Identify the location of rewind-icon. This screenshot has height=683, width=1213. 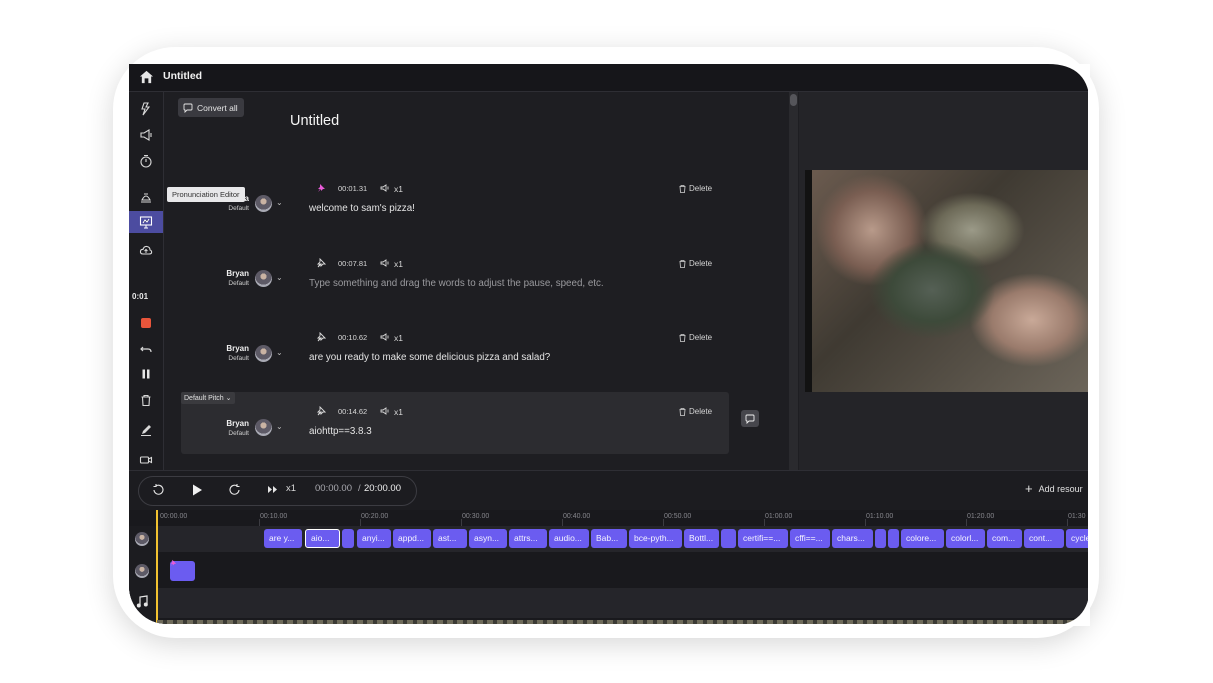
(158, 490).